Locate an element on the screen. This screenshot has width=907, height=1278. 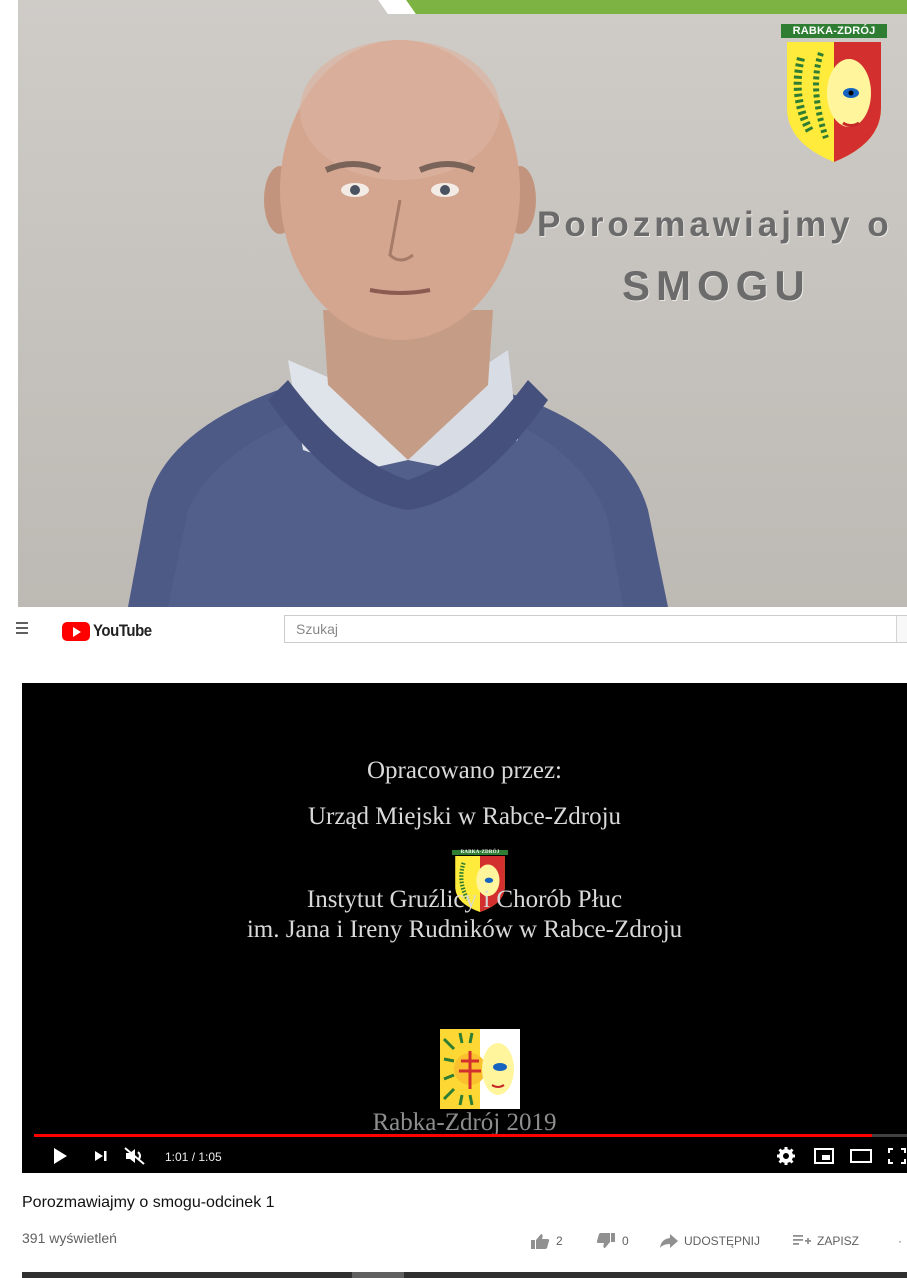
mute-icon is located at coordinates (135, 1156).